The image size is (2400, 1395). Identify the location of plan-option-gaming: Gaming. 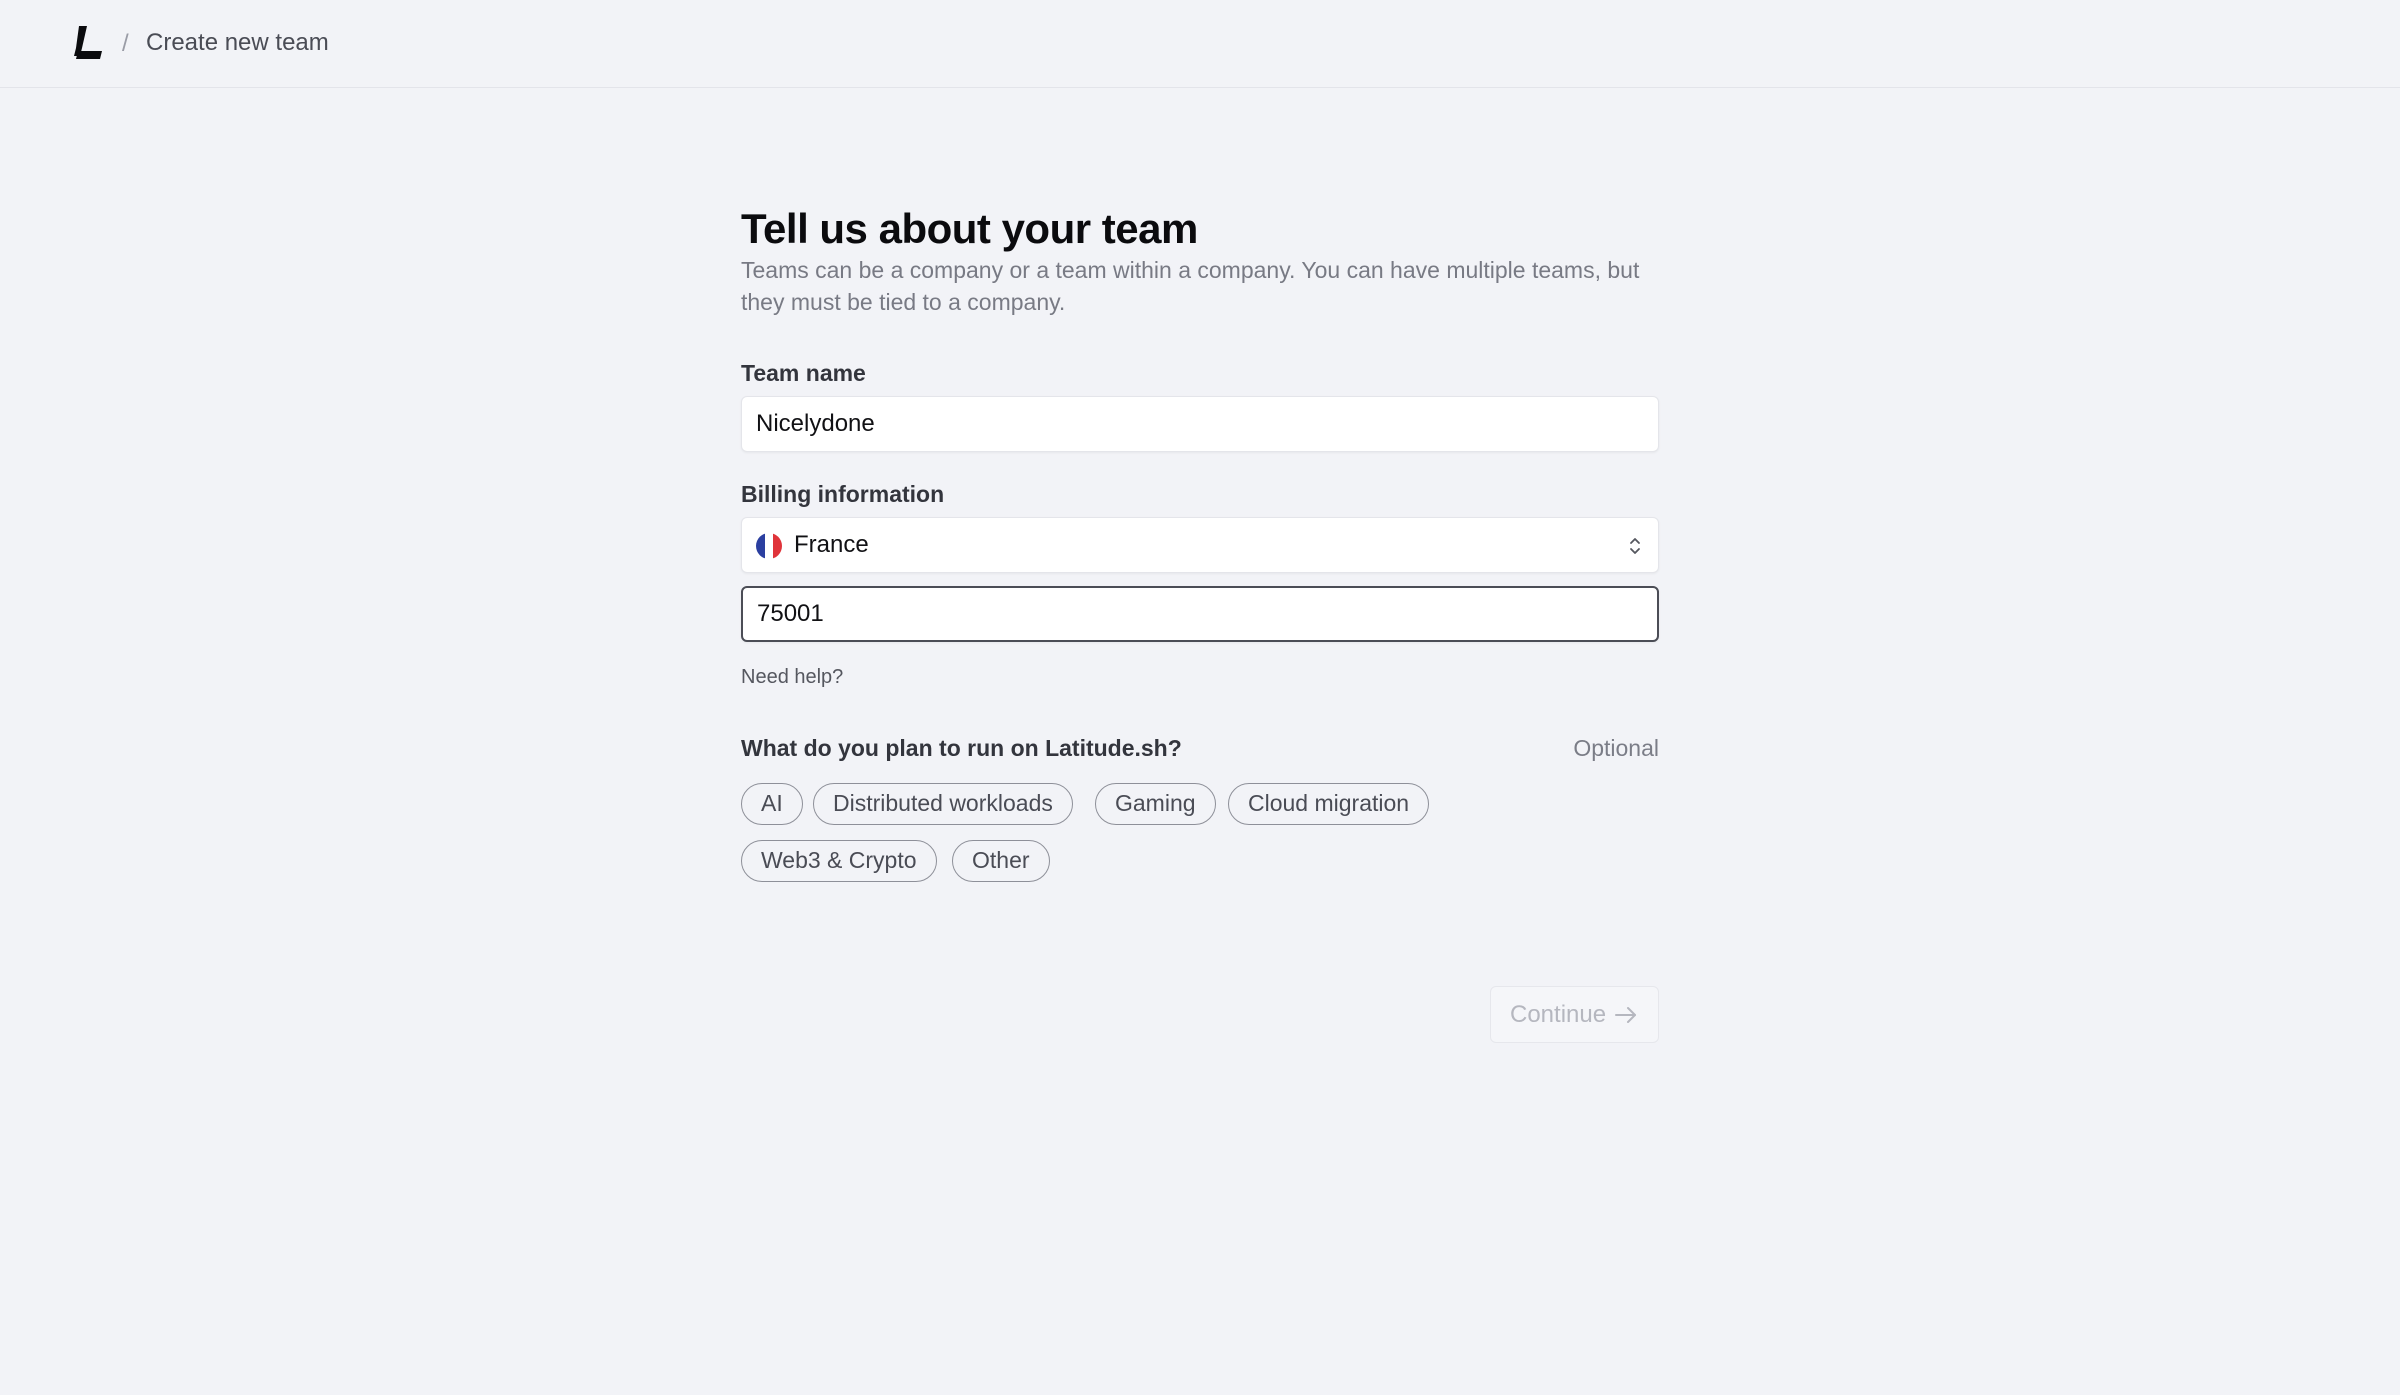
(1155, 804).